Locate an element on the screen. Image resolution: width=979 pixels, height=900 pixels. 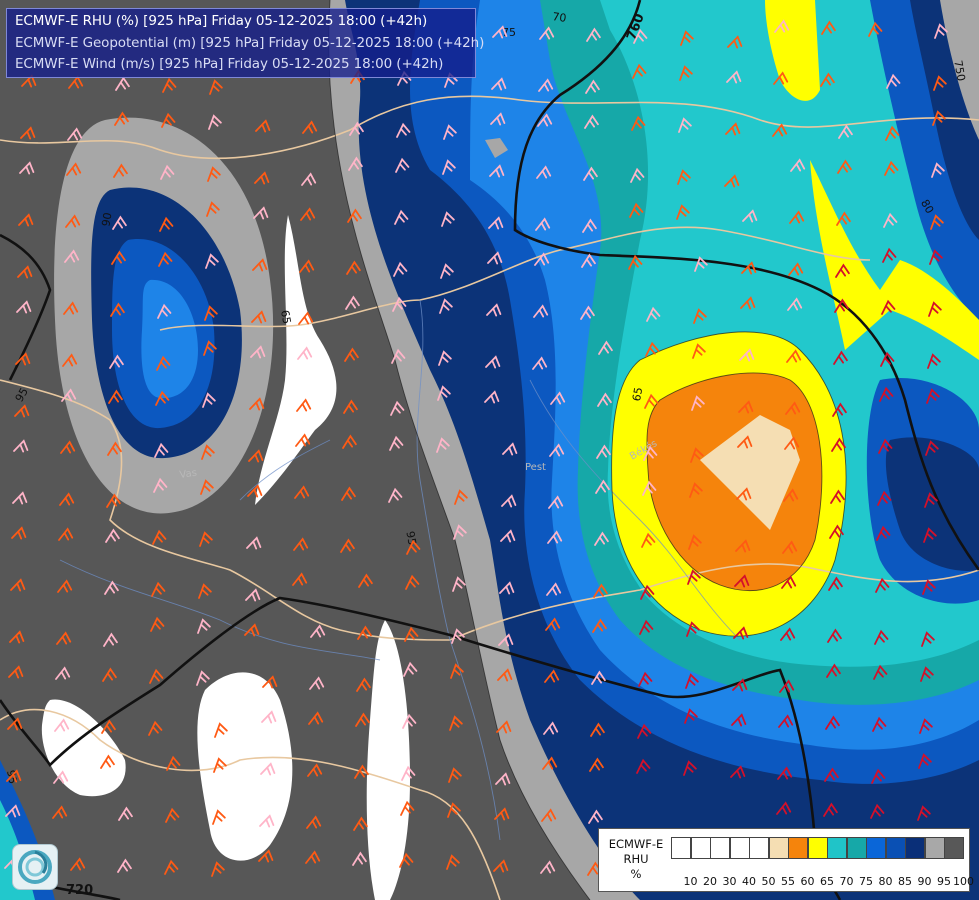
ogimet-logo-icon is located at coordinates (35, 867).